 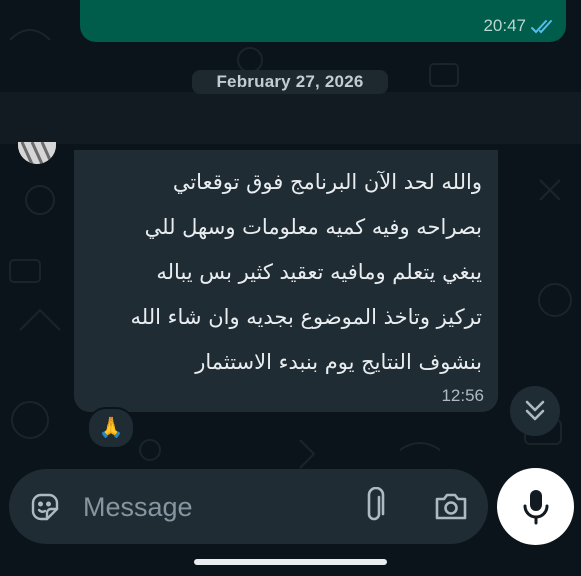 I want to click on double-chevron-down-icon, so click(x=535, y=410).